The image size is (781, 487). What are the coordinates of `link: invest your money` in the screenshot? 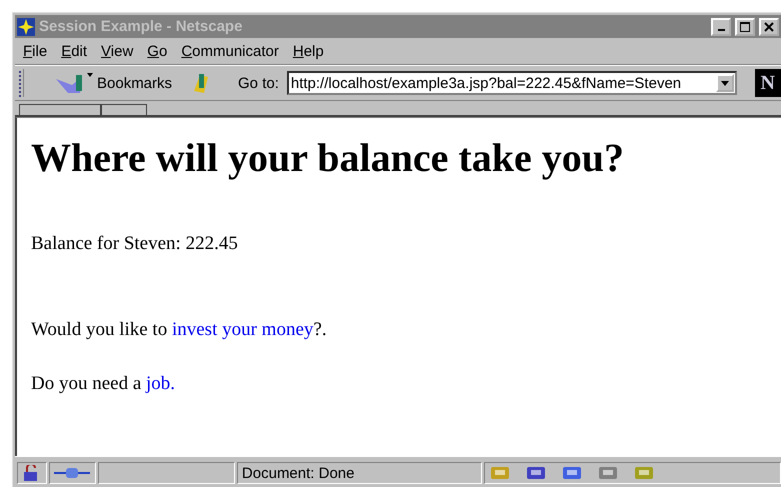 It's located at (243, 329).